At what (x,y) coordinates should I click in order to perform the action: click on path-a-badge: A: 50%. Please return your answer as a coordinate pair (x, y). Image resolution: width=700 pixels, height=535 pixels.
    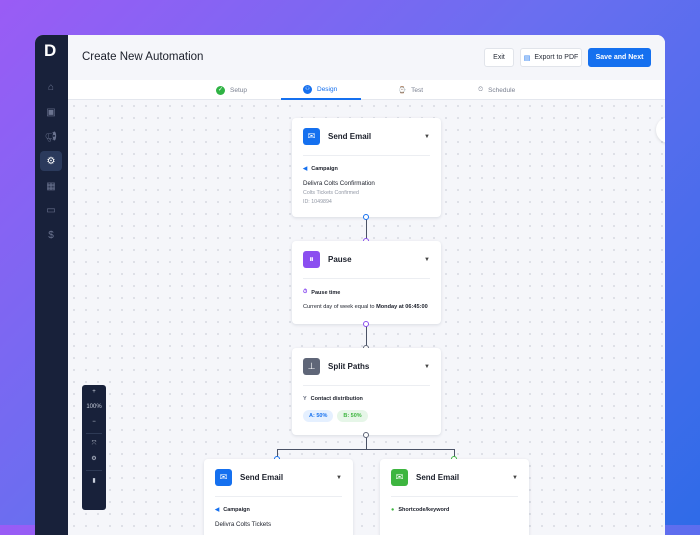
    Looking at the image, I should click on (318, 416).